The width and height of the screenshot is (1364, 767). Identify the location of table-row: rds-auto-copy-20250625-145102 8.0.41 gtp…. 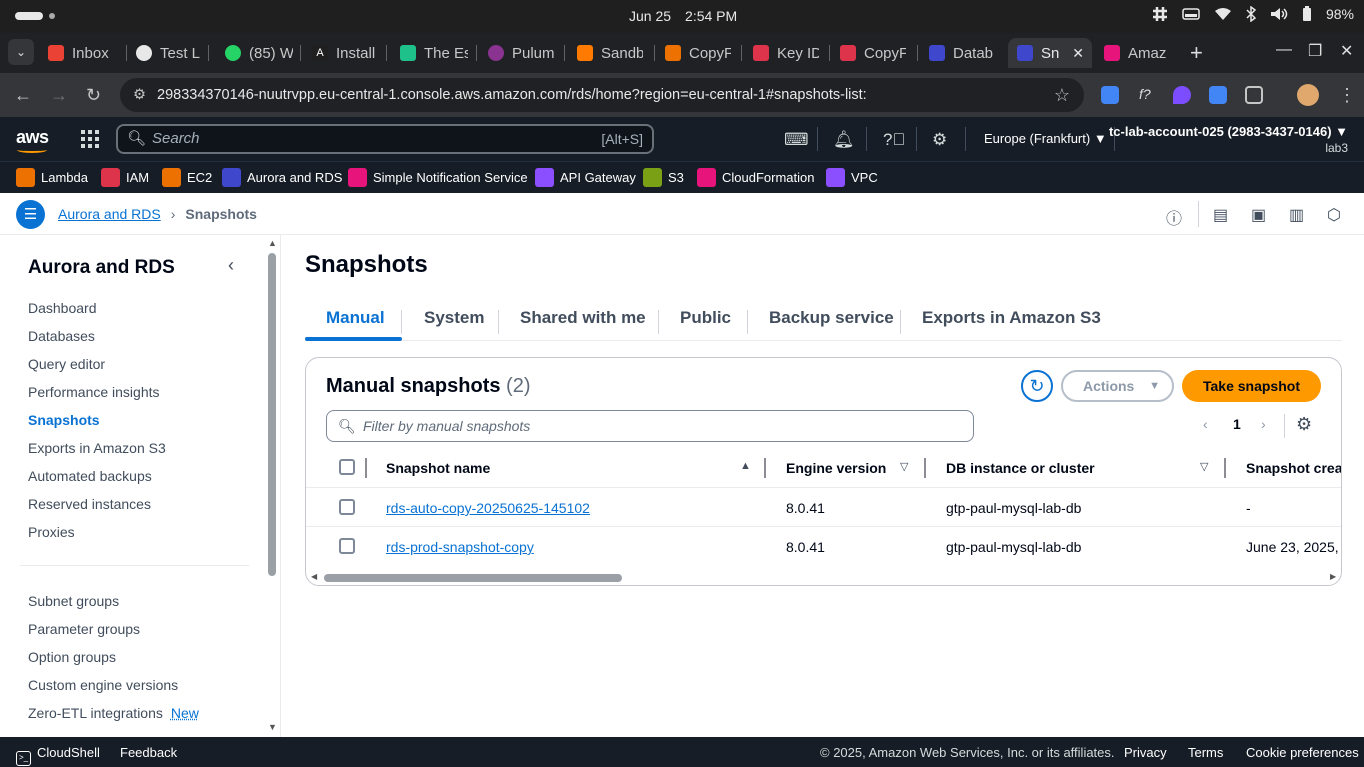
(823, 507).